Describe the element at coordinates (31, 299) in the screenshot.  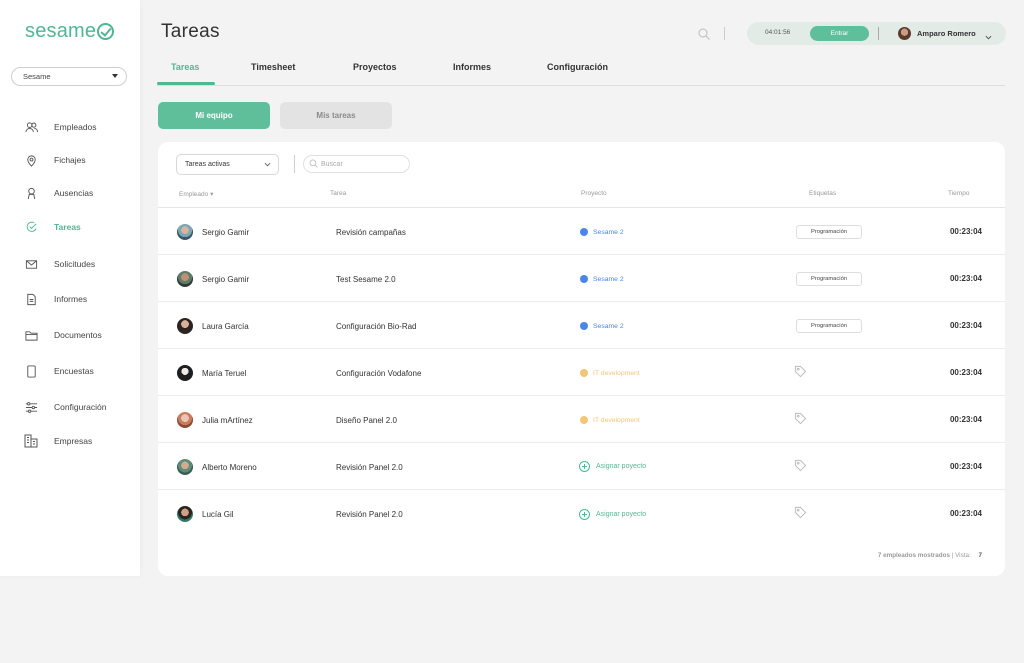
I see `document-icon` at that location.